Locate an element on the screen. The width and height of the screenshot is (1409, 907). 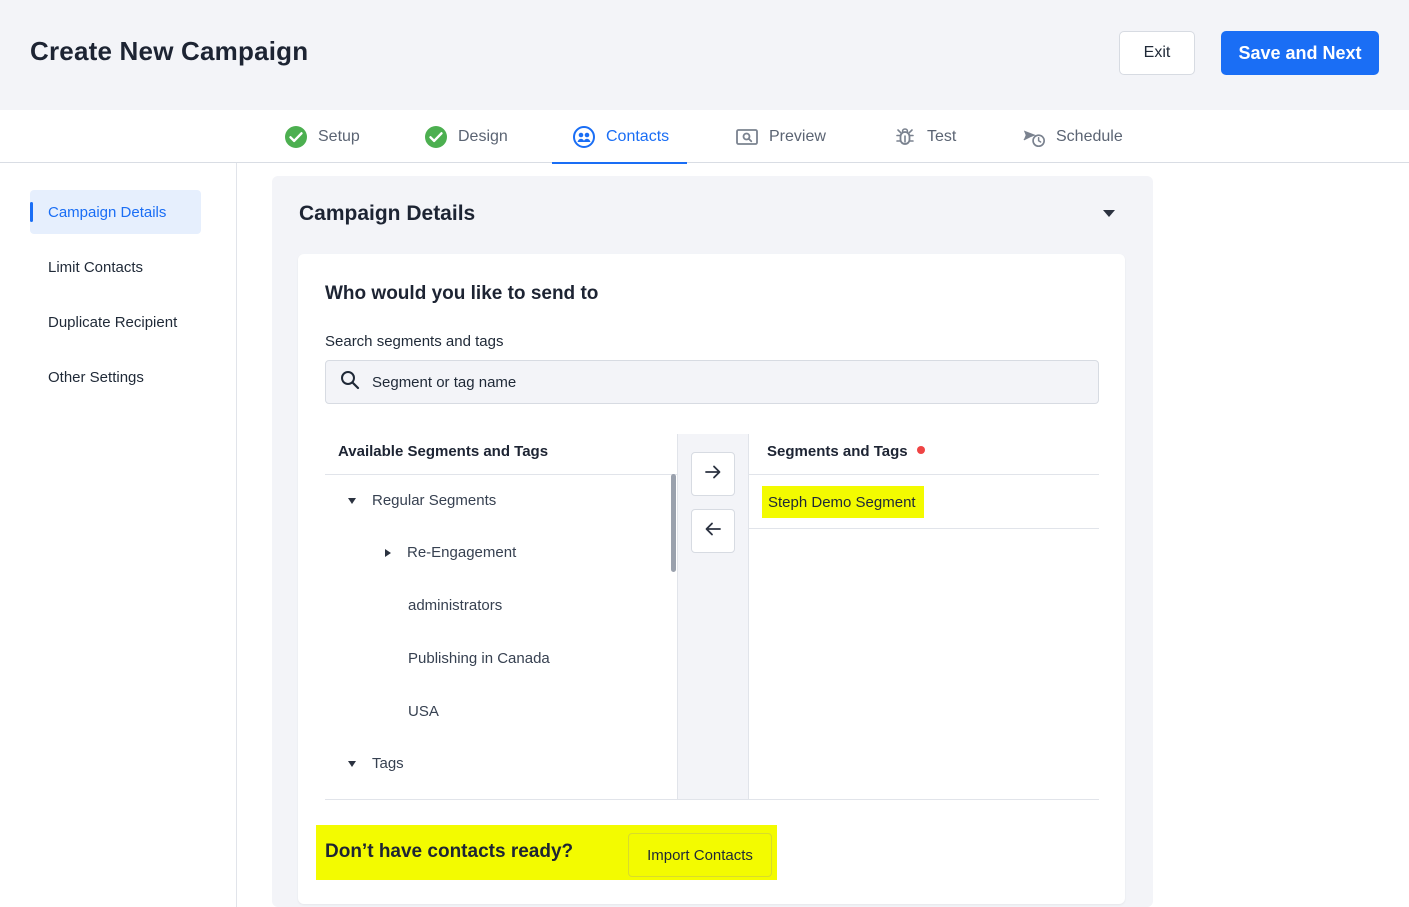
tree-item-label: administrators is located at coordinates (455, 605).